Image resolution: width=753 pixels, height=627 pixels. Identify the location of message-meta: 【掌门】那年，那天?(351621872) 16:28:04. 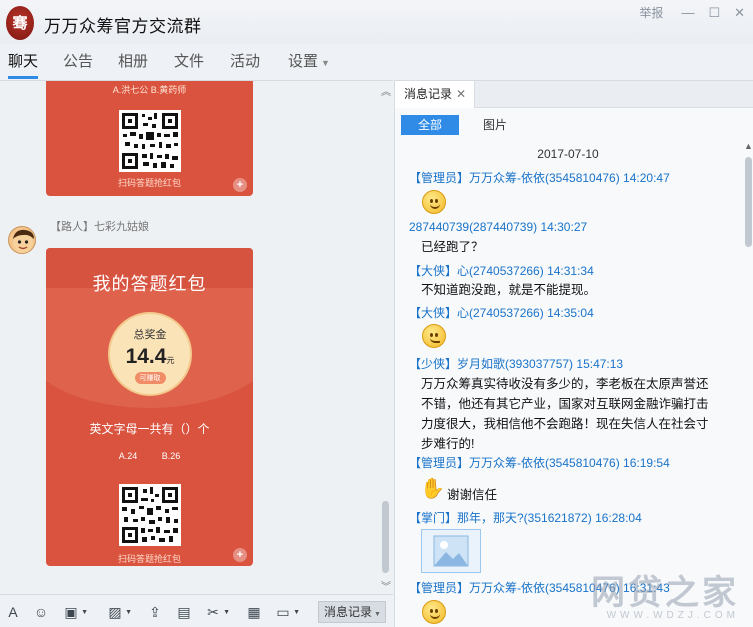
(525, 518).